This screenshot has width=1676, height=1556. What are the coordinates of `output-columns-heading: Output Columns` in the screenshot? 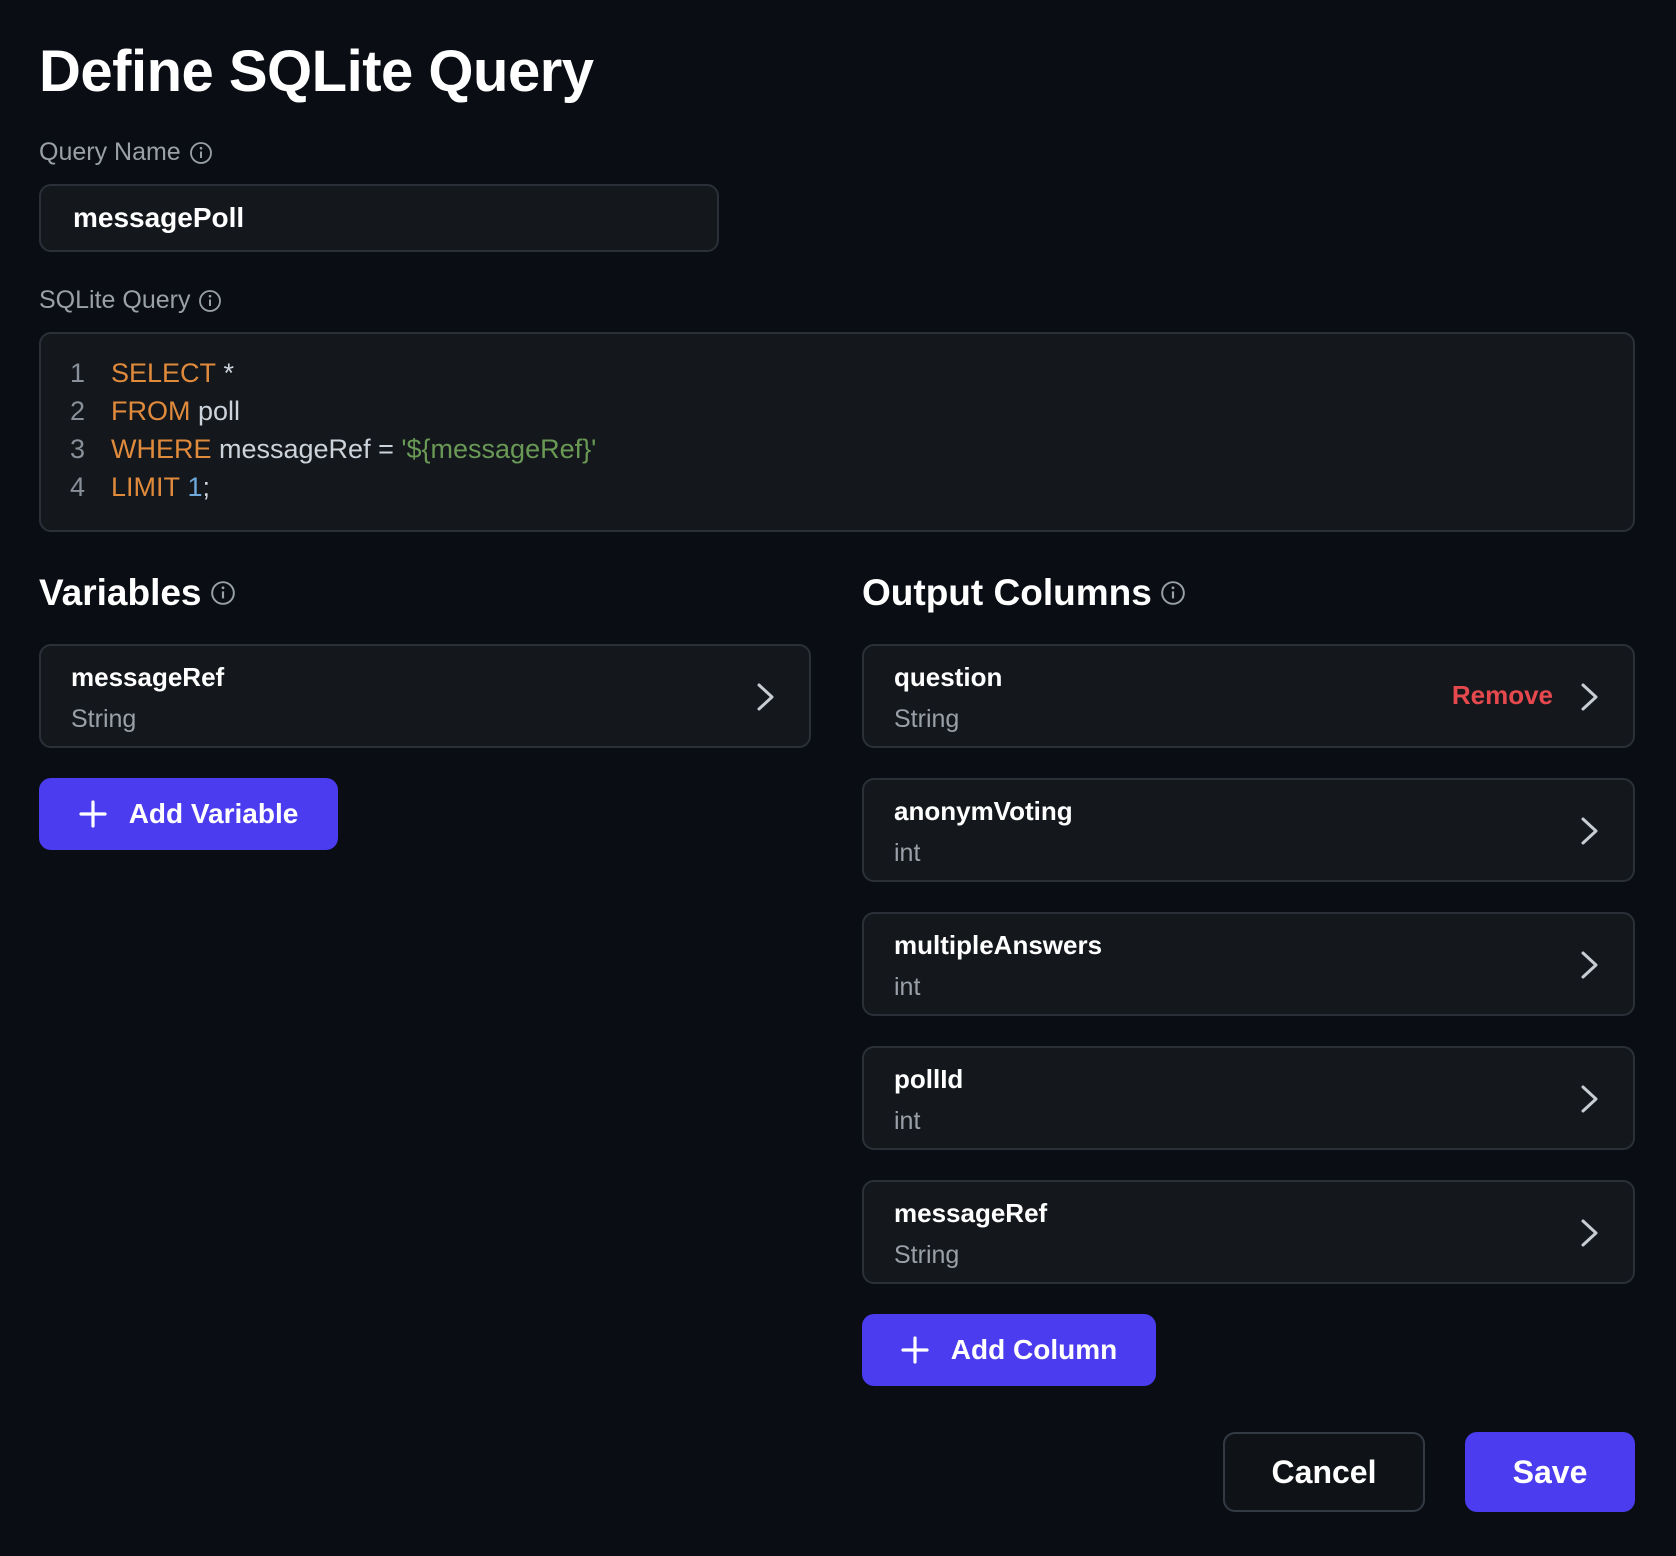 It's located at (1024, 593).